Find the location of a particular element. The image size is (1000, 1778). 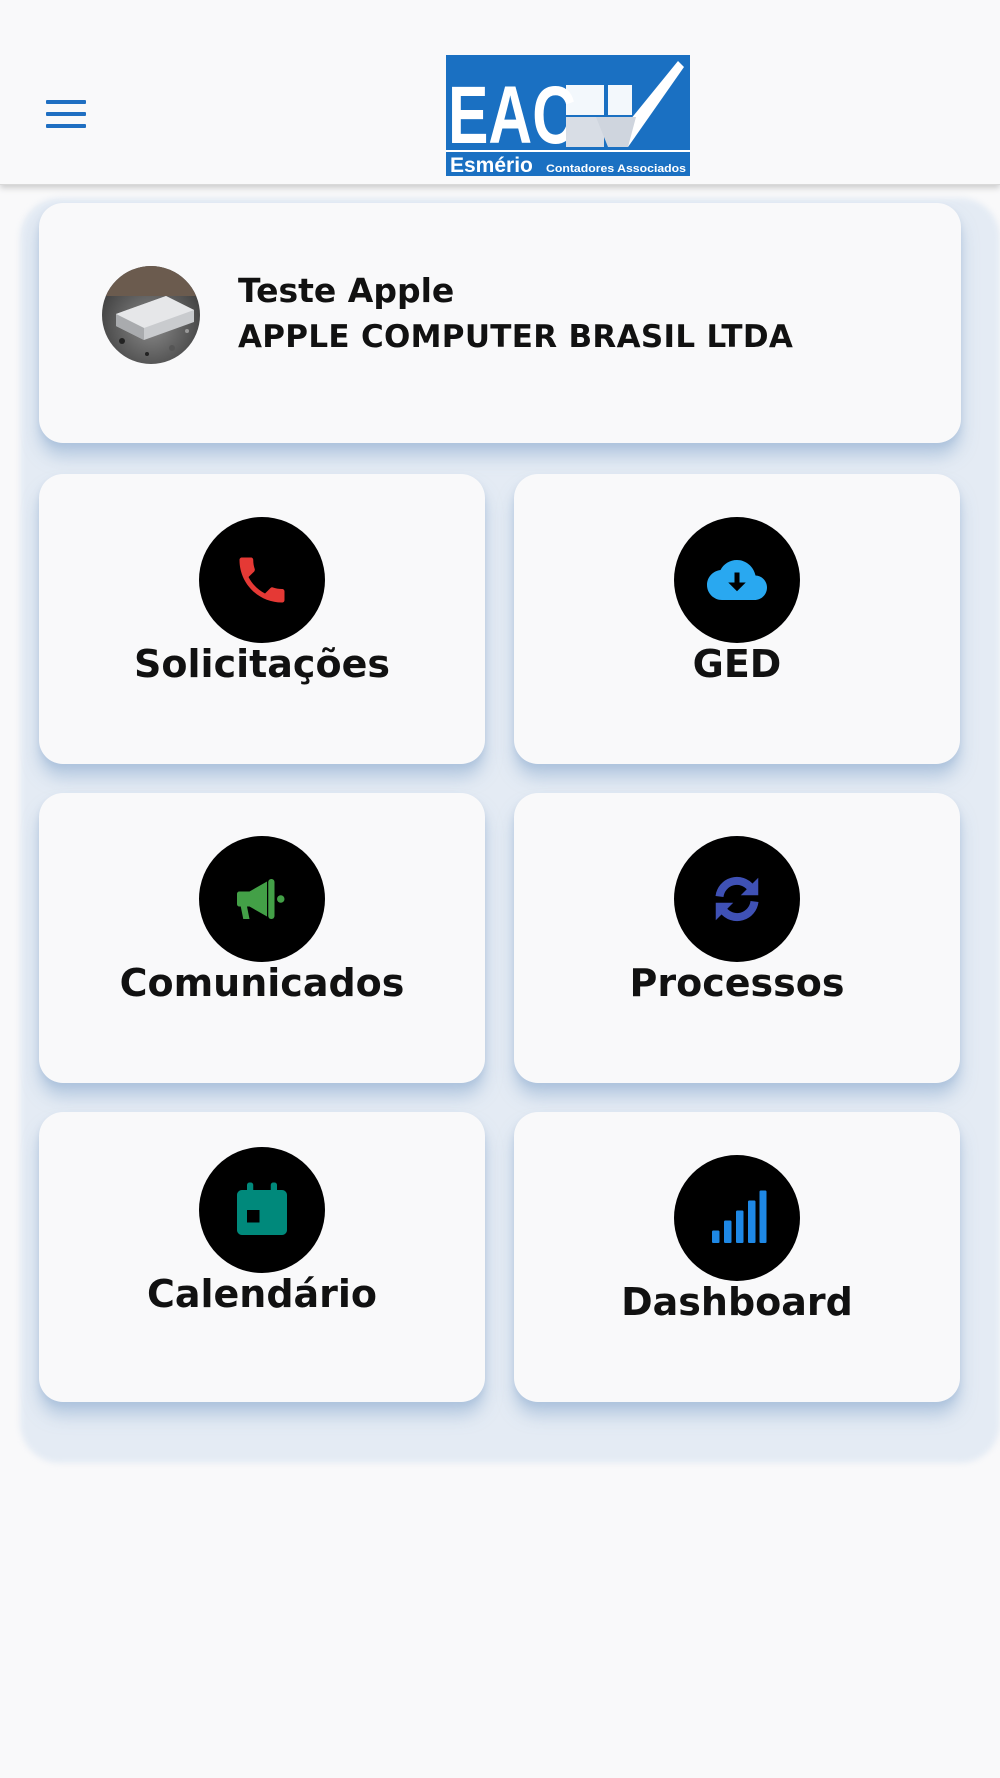

signal-bars-icon is located at coordinates (739, 1216).